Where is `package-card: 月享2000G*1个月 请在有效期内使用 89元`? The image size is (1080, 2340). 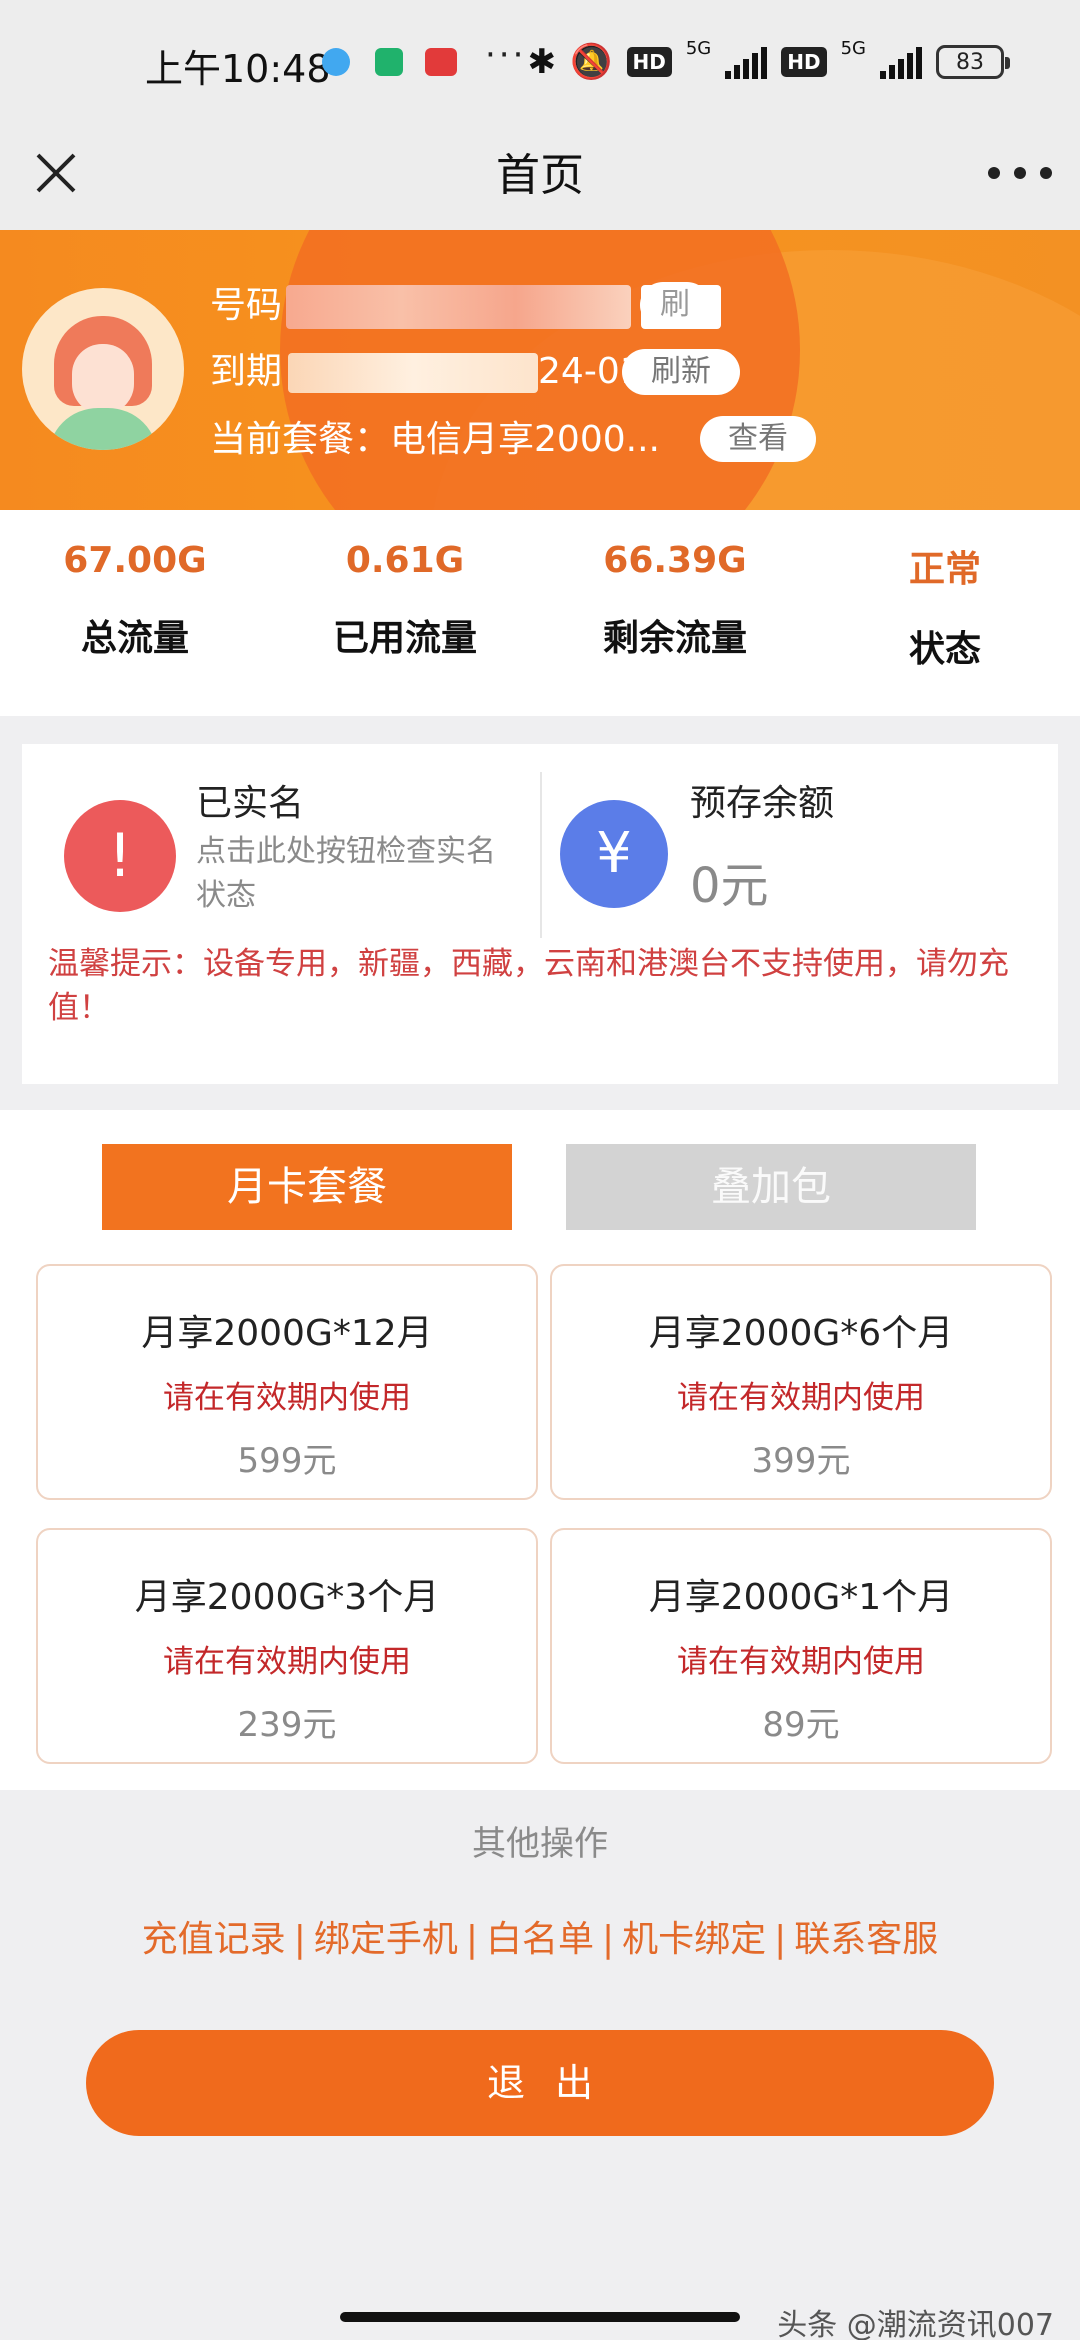
package-card: 月享2000G*1个月 请在有效期内使用 89元 is located at coordinates (801, 1646).